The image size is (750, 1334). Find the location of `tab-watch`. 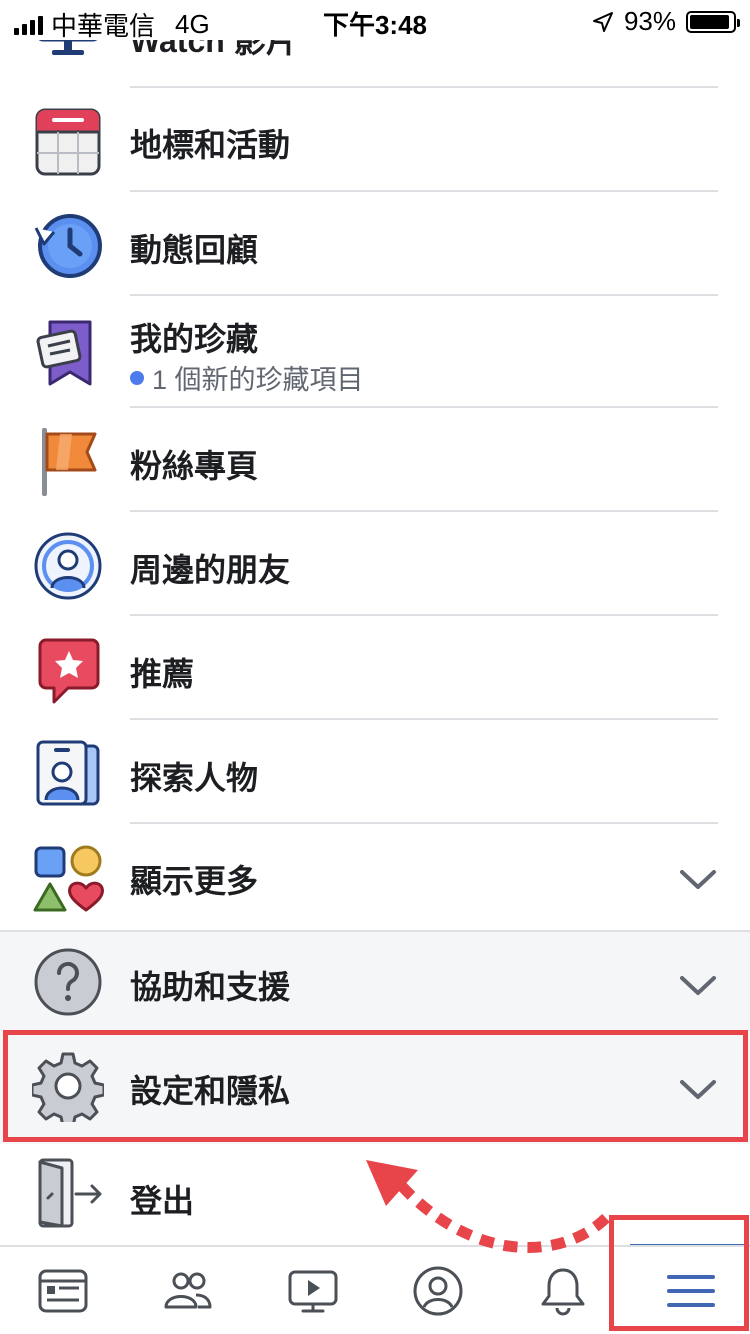

tab-watch is located at coordinates (312, 1290).